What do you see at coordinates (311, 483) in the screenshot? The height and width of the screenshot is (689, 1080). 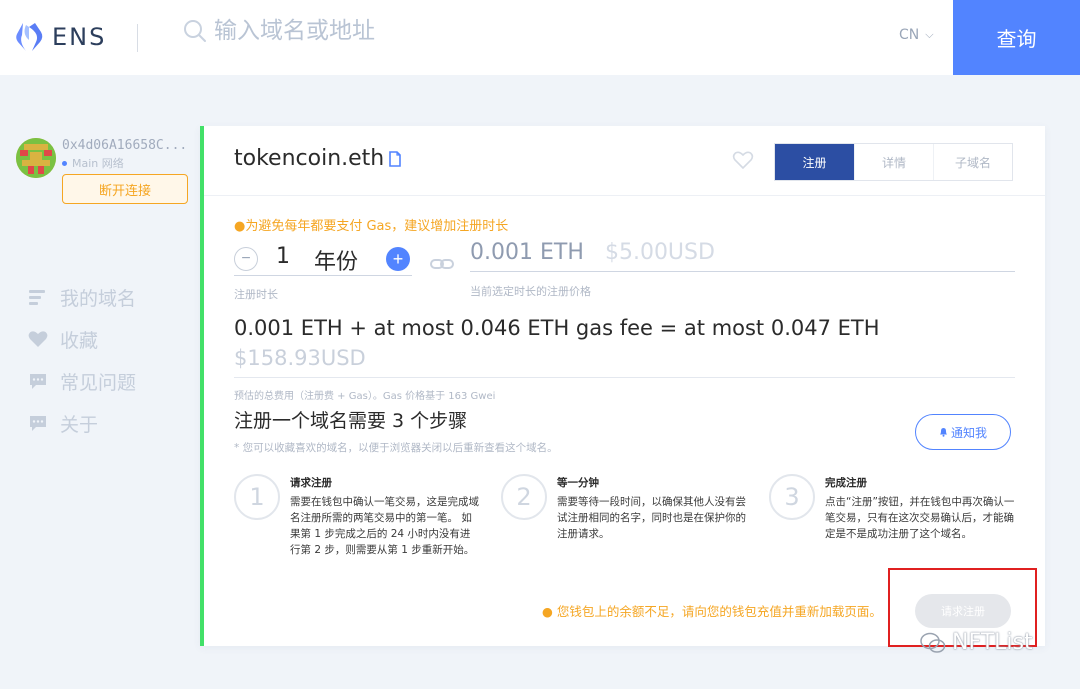 I see `step-title: 请求注册` at bounding box center [311, 483].